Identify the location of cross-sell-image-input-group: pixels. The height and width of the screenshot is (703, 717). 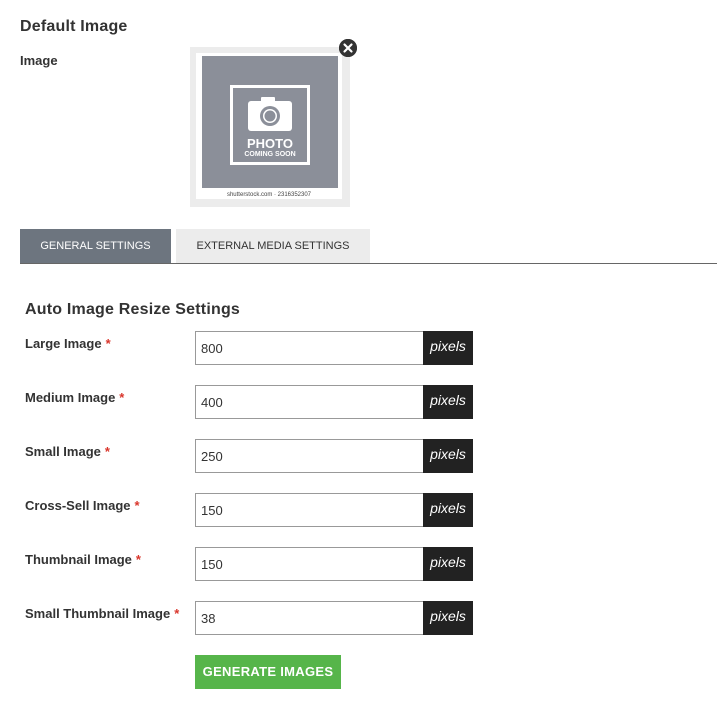
(334, 510).